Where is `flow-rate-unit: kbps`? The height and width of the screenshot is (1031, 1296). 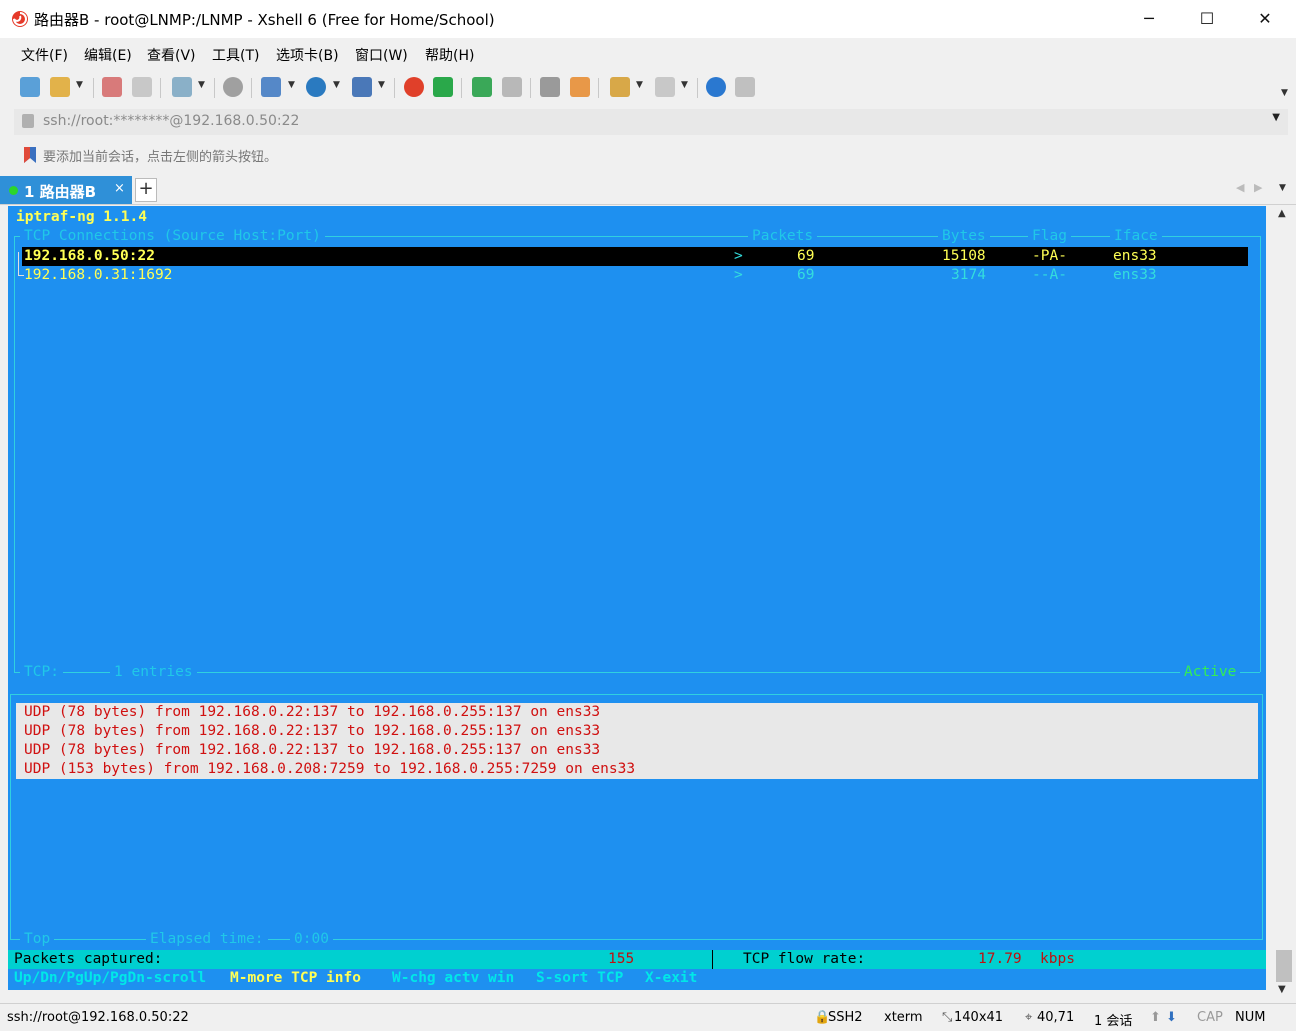 flow-rate-unit: kbps is located at coordinates (1057, 959).